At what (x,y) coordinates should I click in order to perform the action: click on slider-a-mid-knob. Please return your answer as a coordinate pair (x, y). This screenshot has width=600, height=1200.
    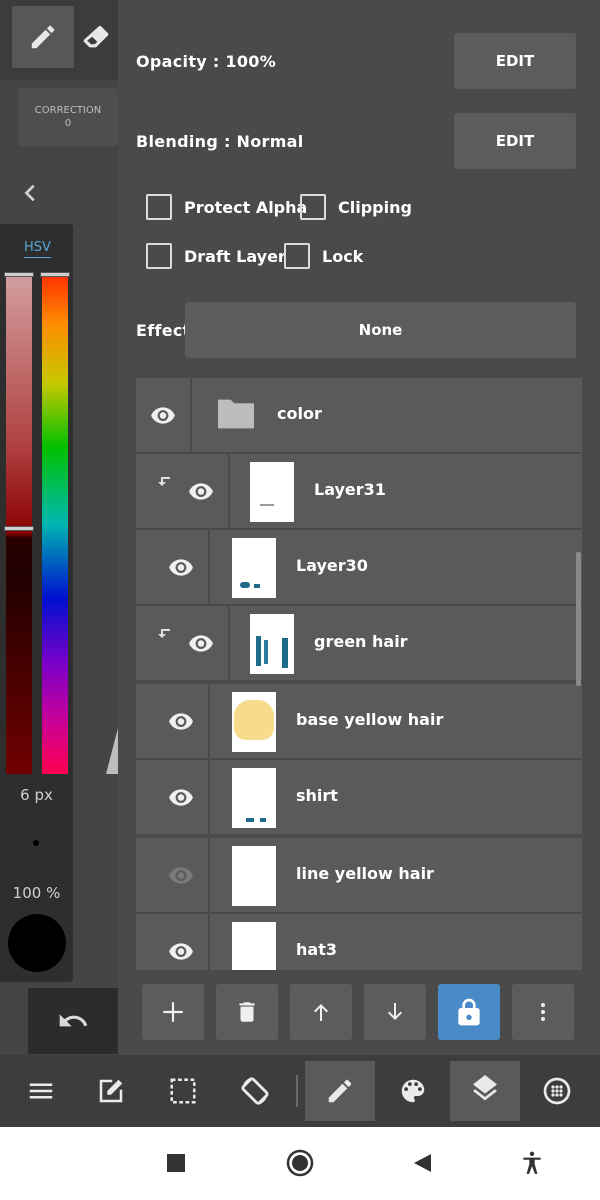
    Looking at the image, I should click on (19, 528).